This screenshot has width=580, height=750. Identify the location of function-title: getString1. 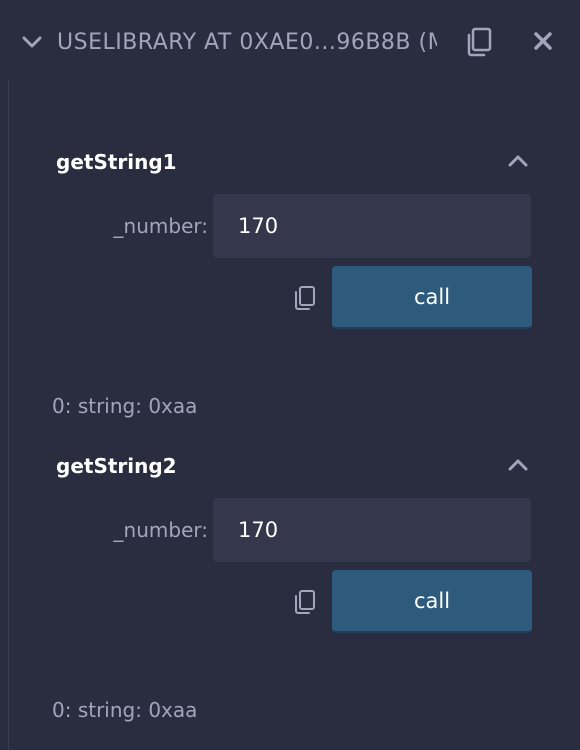
(116, 162).